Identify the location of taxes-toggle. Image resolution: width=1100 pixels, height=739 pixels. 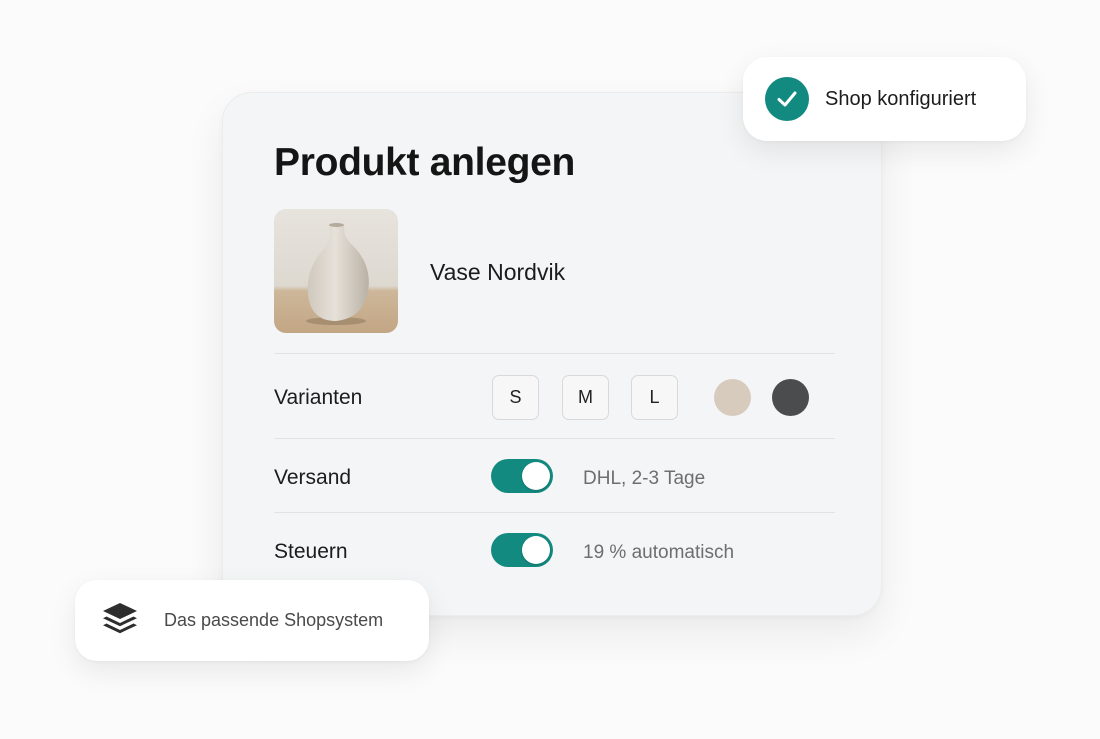
(522, 550).